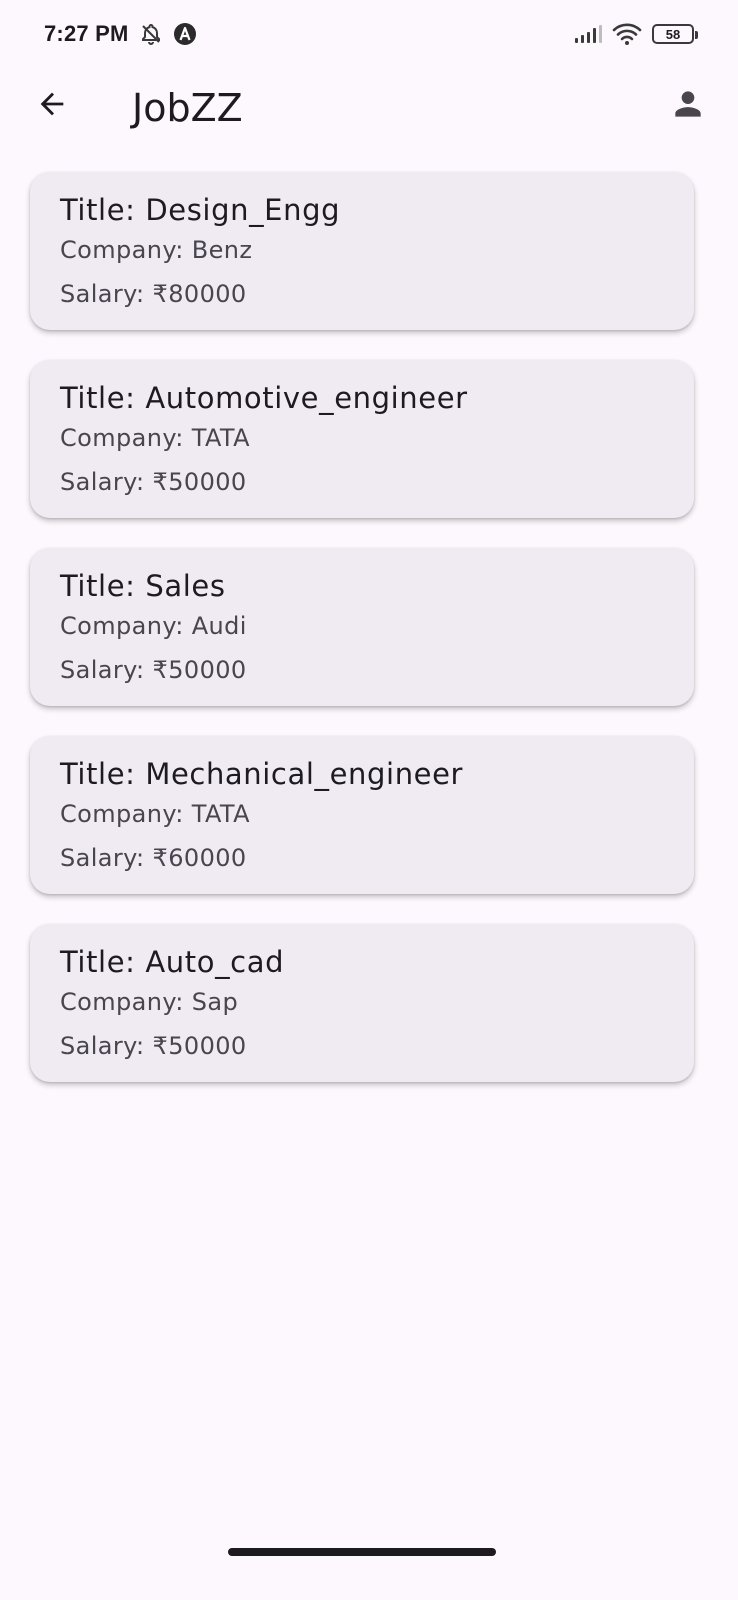 This screenshot has height=1600, width=738. What do you see at coordinates (627, 34) in the screenshot?
I see `wifi-icon` at bounding box center [627, 34].